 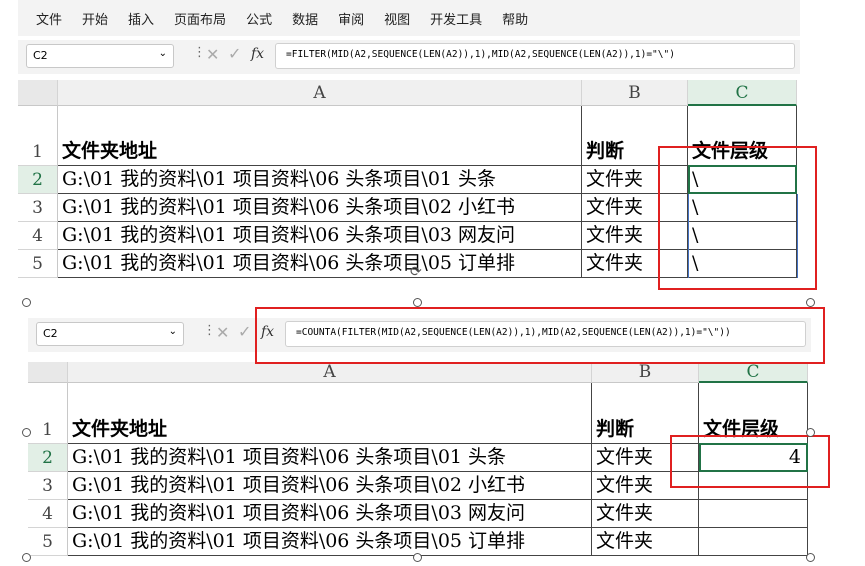 What do you see at coordinates (257, 54) in the screenshot?
I see `fx-icon: fx` at bounding box center [257, 54].